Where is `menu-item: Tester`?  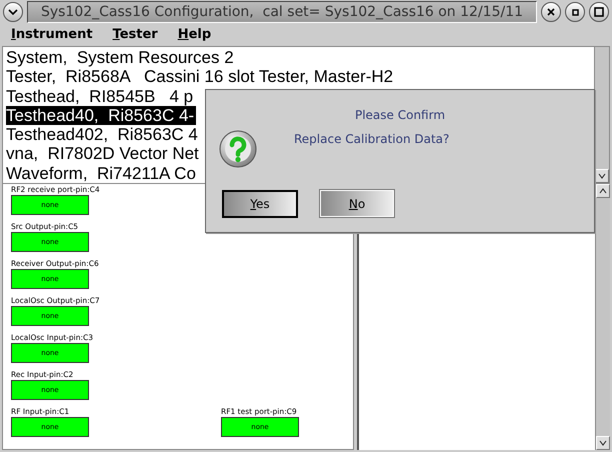 menu-item: Tester is located at coordinates (135, 34).